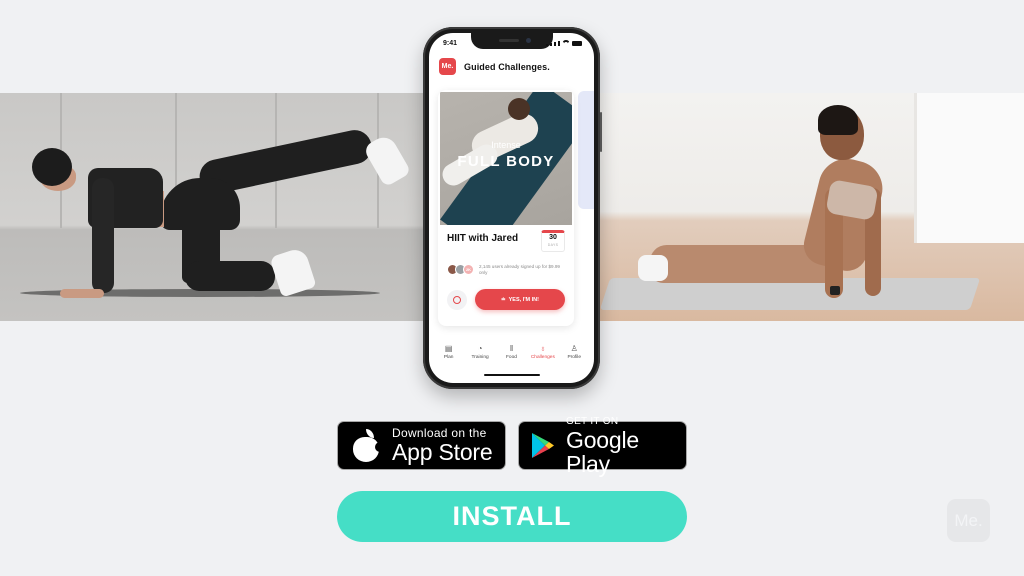 This screenshot has width=1024, height=576. What do you see at coordinates (200, 204) in the screenshot?
I see `hips` at bounding box center [200, 204].